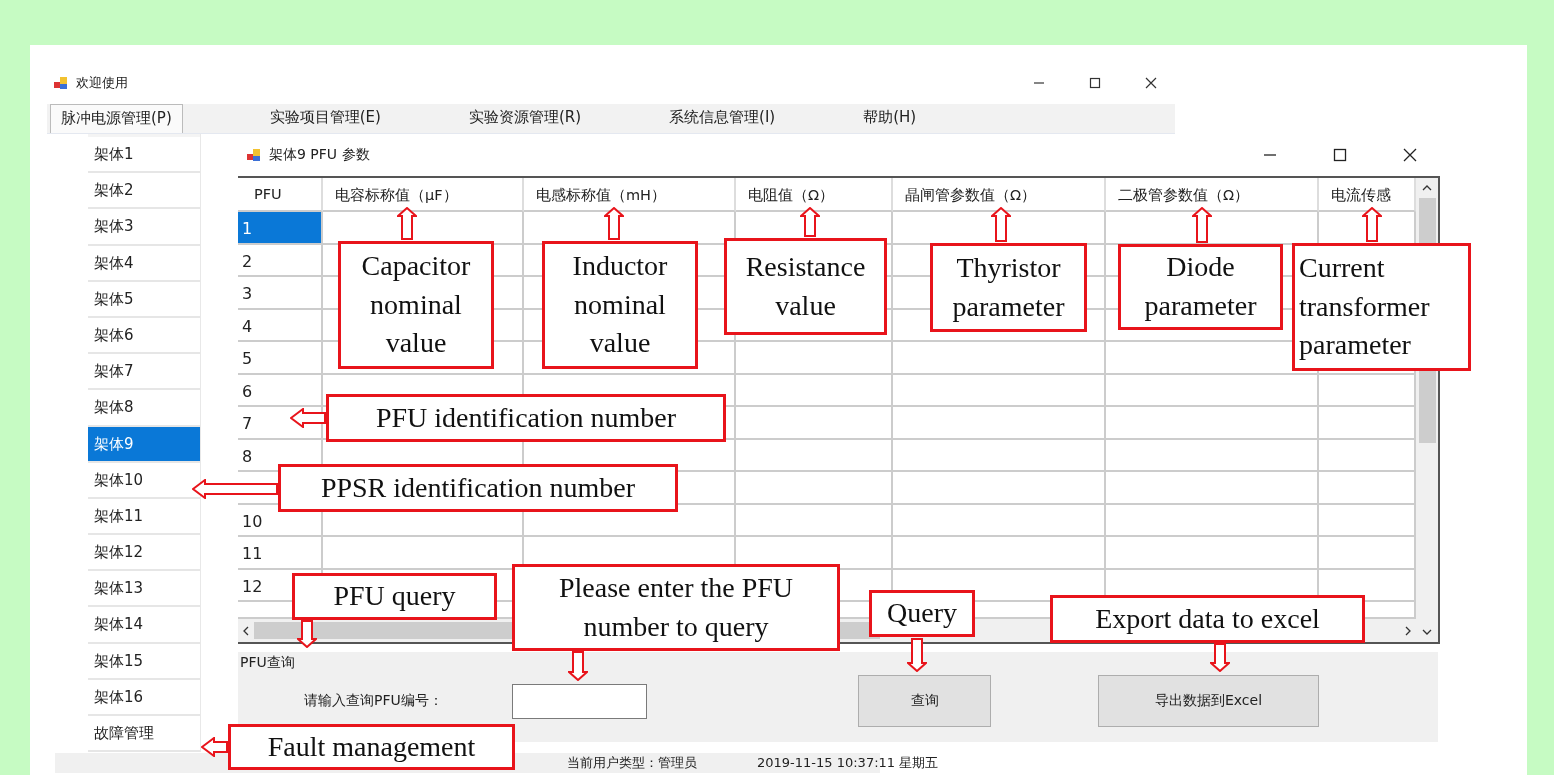  I want to click on sidebar-item: 架体6, so click(144, 336).